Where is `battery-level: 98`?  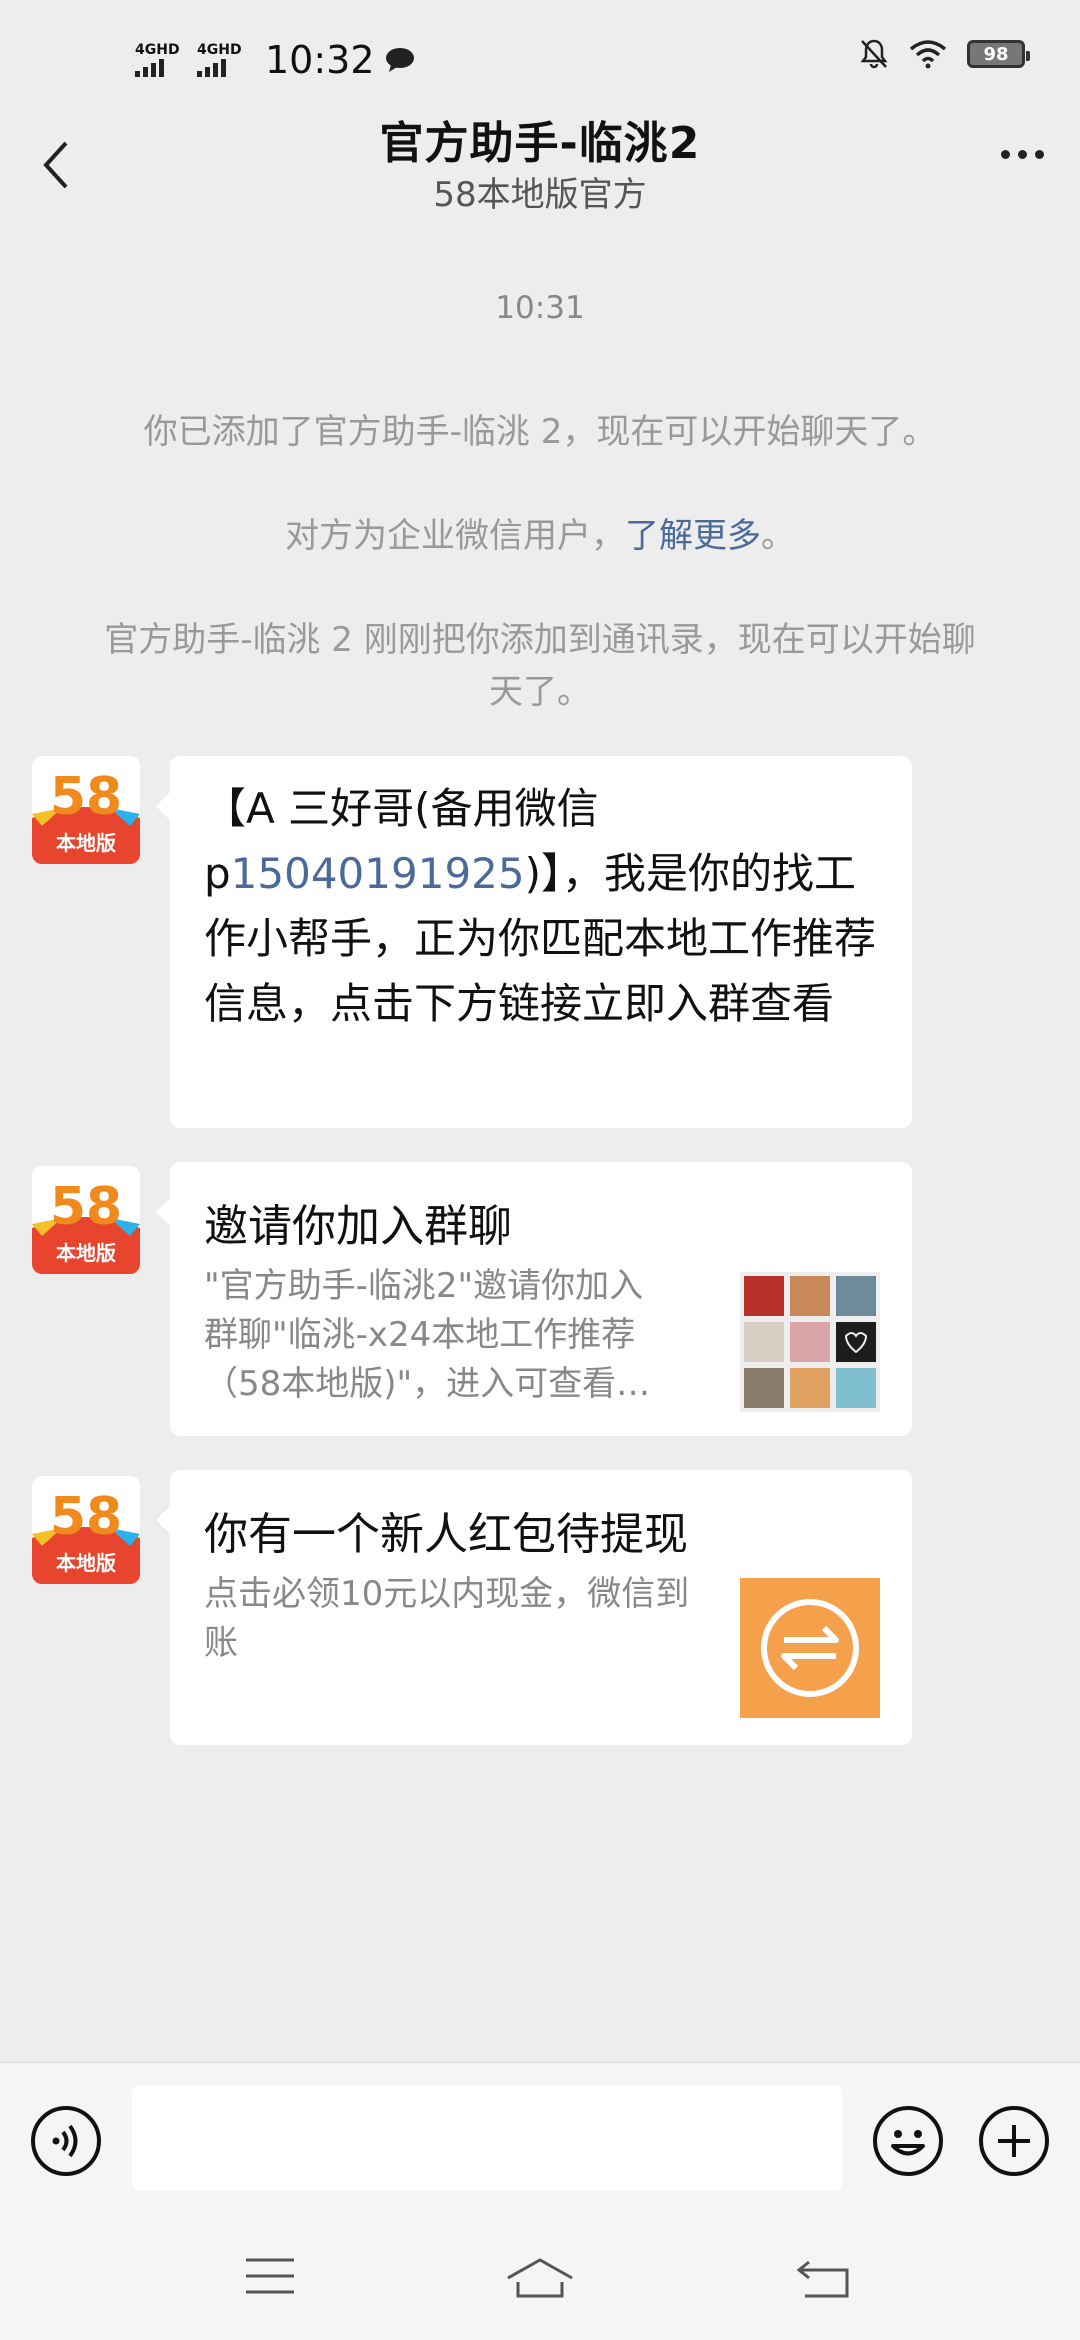 battery-level: 98 is located at coordinates (996, 54).